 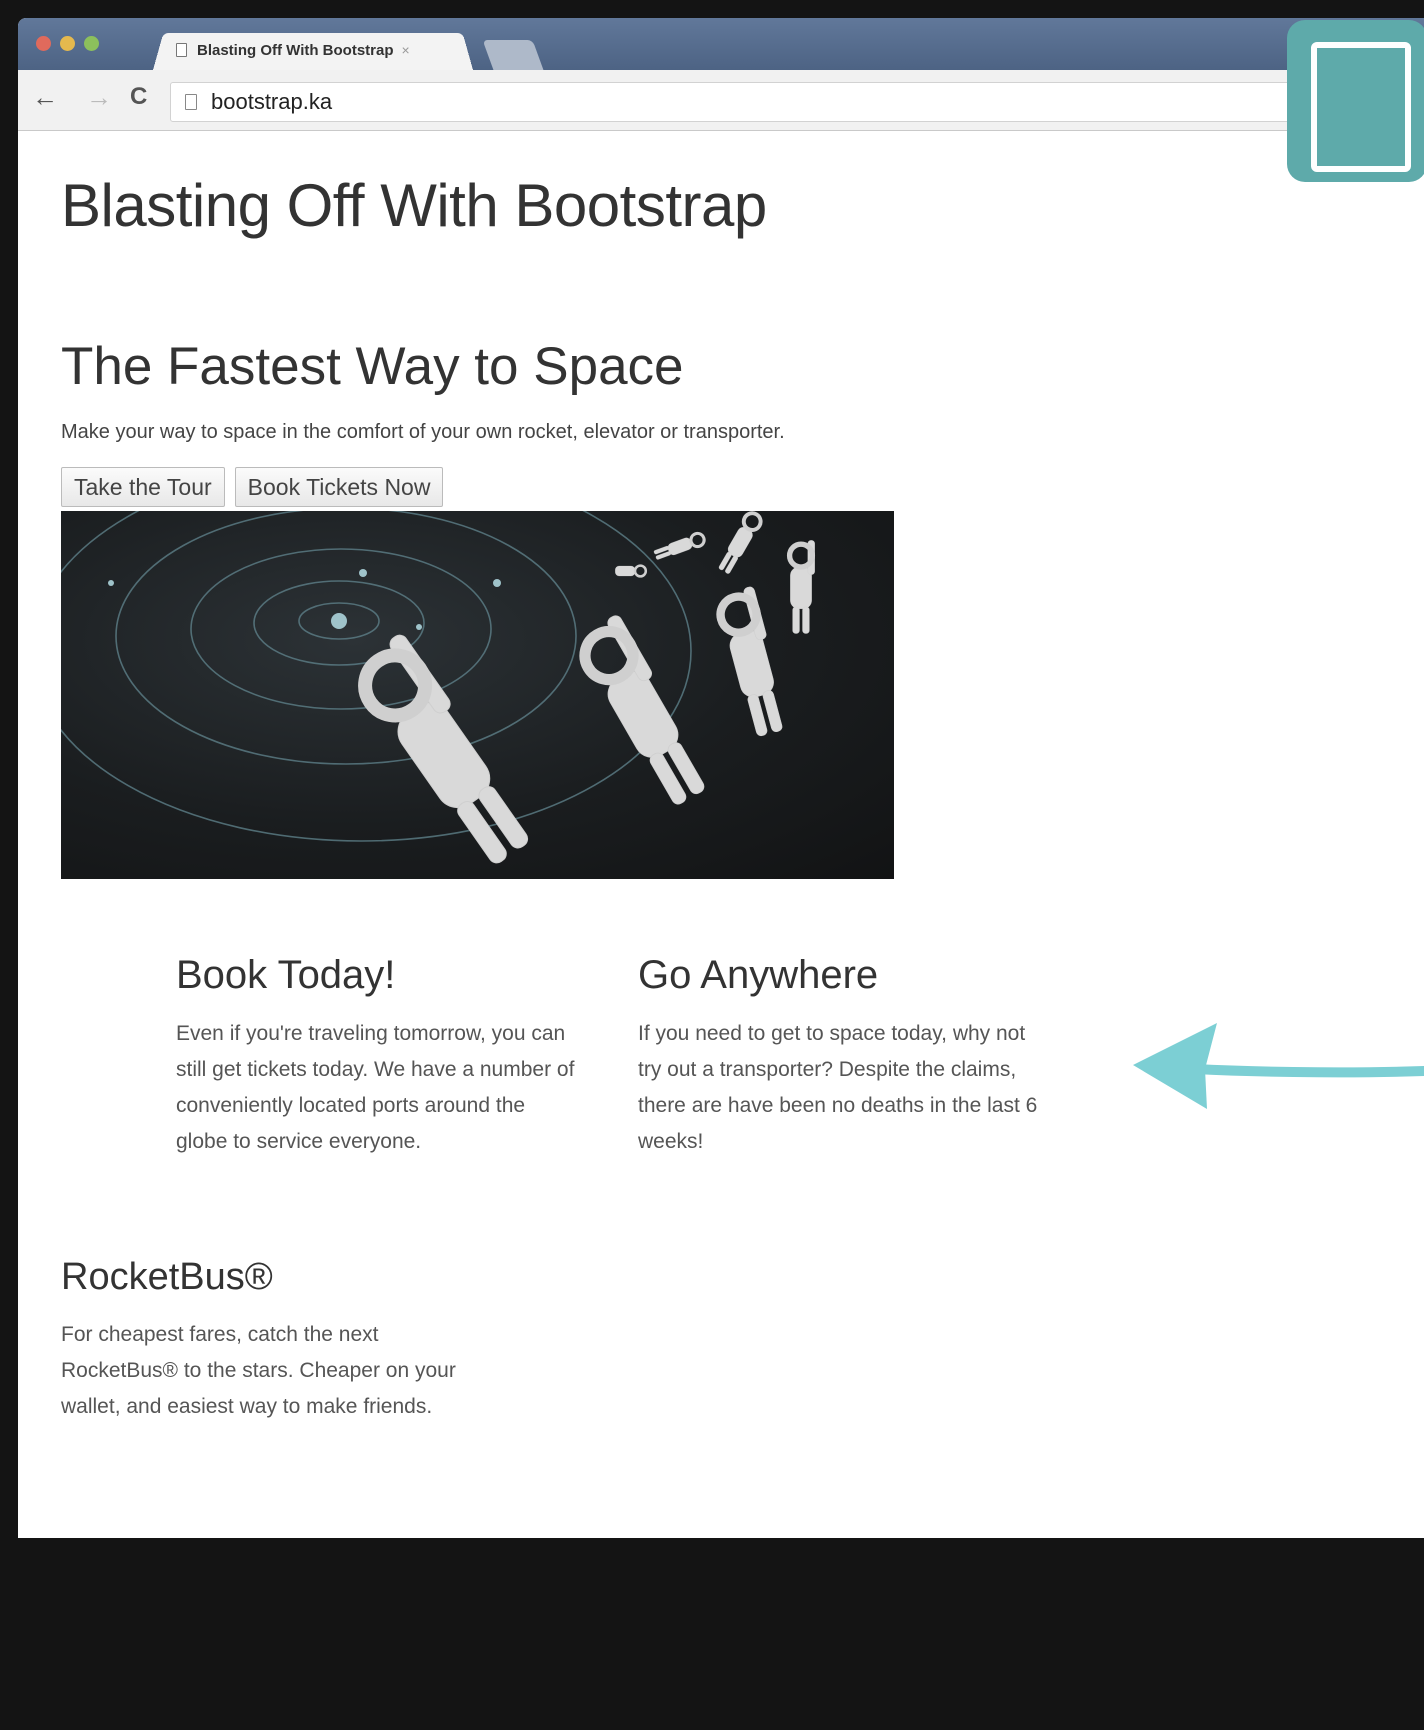 I want to click on browser-toolbar: ← → C bootstrap.ka, so click(x=721, y=100).